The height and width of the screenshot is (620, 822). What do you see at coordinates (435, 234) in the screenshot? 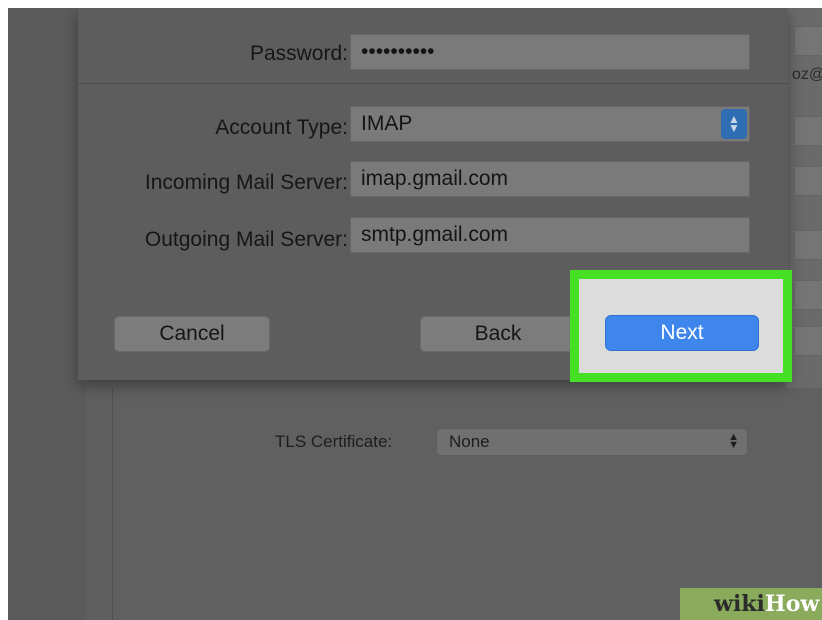
I see `outgoing-mail-server-value: smtp.gmail.com` at bounding box center [435, 234].